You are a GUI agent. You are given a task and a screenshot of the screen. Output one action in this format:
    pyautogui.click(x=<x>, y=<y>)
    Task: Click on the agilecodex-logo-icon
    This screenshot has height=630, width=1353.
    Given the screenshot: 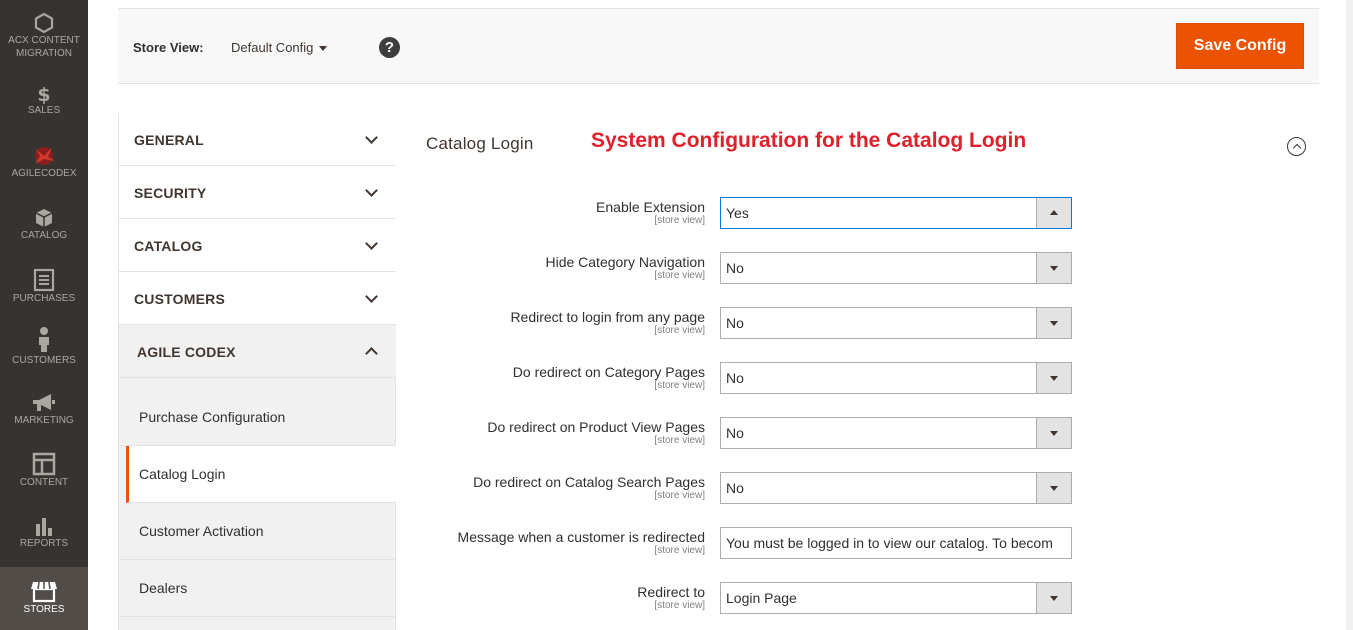 What is the action you would take?
    pyautogui.click(x=45, y=156)
    